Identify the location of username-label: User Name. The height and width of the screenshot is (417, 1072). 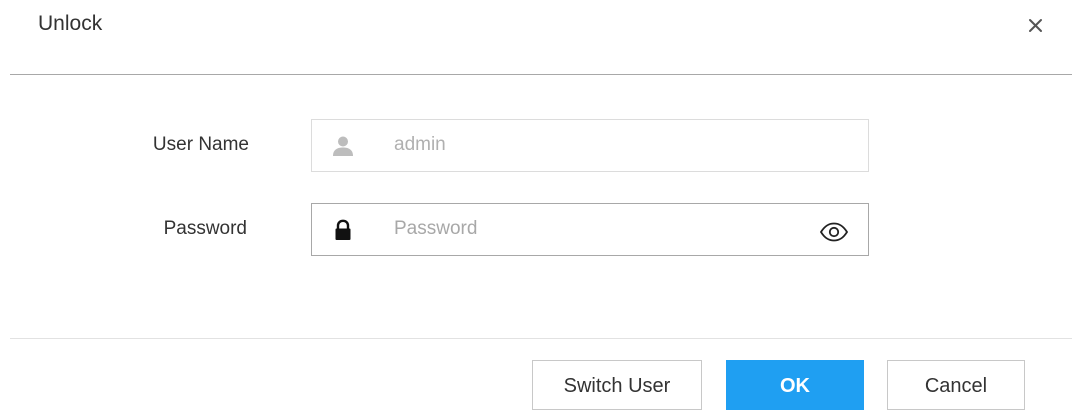
(200, 144).